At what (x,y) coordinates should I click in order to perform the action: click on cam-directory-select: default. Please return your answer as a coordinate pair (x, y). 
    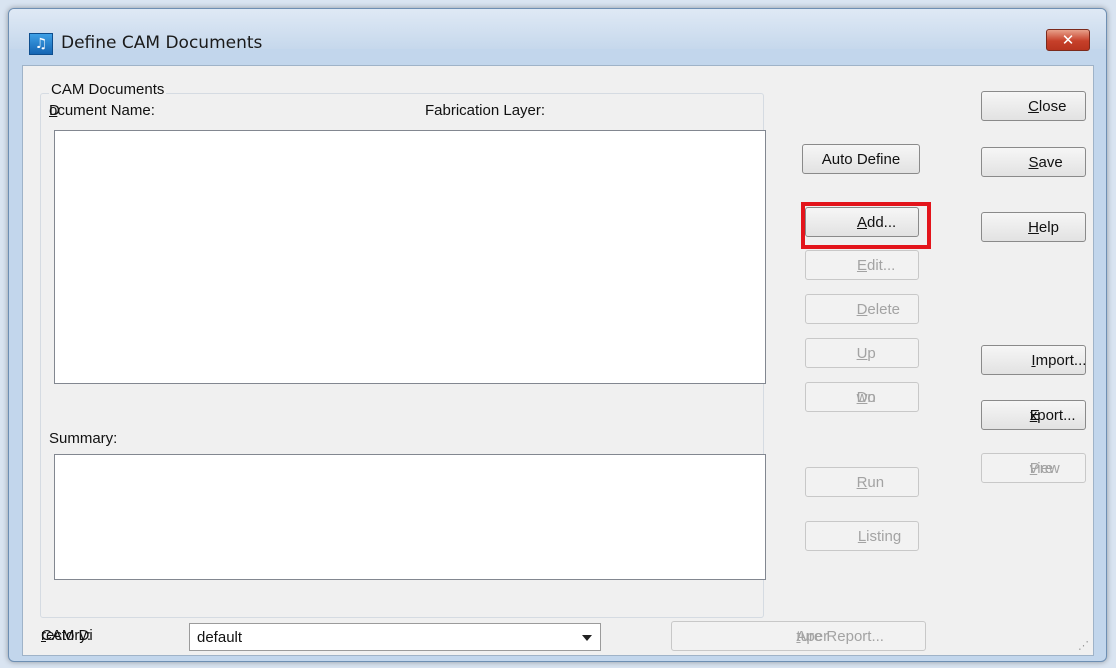
    Looking at the image, I should click on (395, 637).